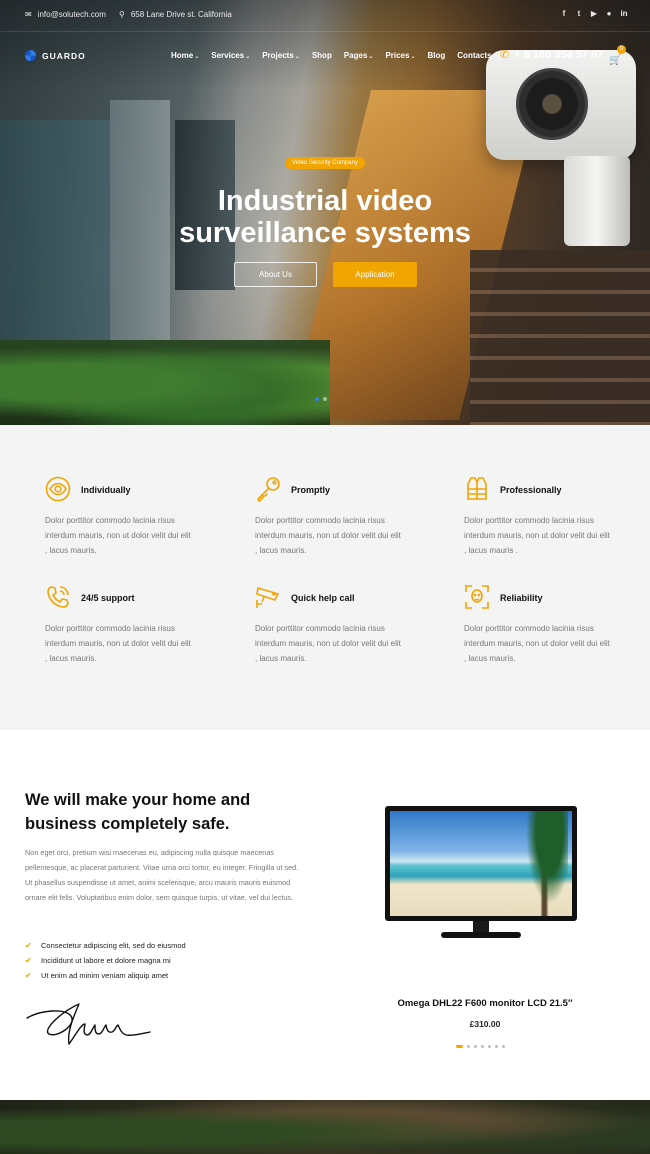 The width and height of the screenshot is (650, 1154). Describe the element at coordinates (97, 975) in the screenshot. I see `list-item: ✔ Ut enim ad minim veniam aliquip amet` at that location.